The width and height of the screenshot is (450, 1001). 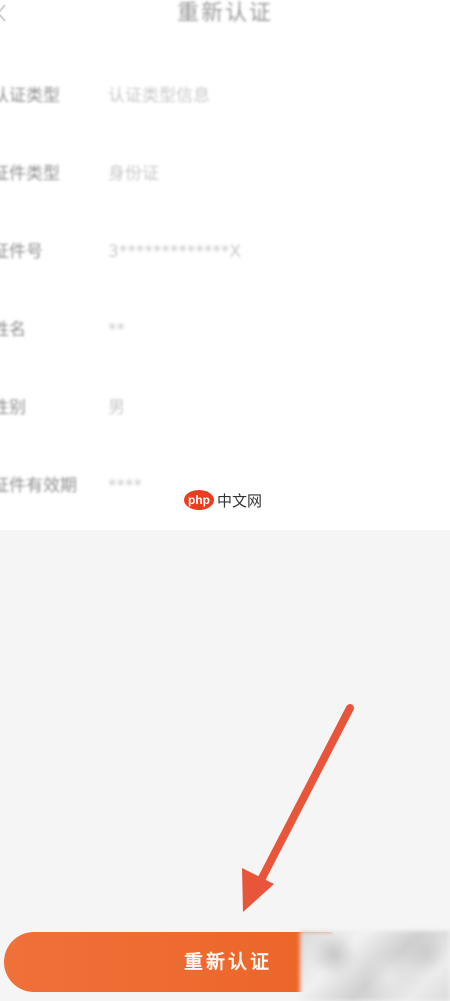 What do you see at coordinates (169, 962) in the screenshot?
I see `reauth-button: 重新认证` at bounding box center [169, 962].